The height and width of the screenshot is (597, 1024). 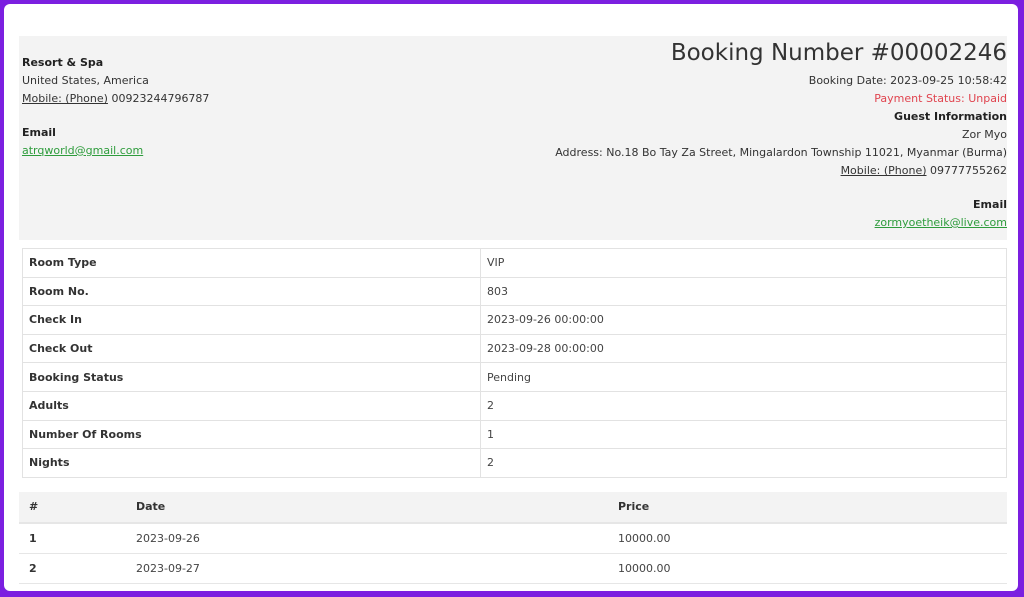 I want to click on price-table-header: # Date Price, so click(x=513, y=507).